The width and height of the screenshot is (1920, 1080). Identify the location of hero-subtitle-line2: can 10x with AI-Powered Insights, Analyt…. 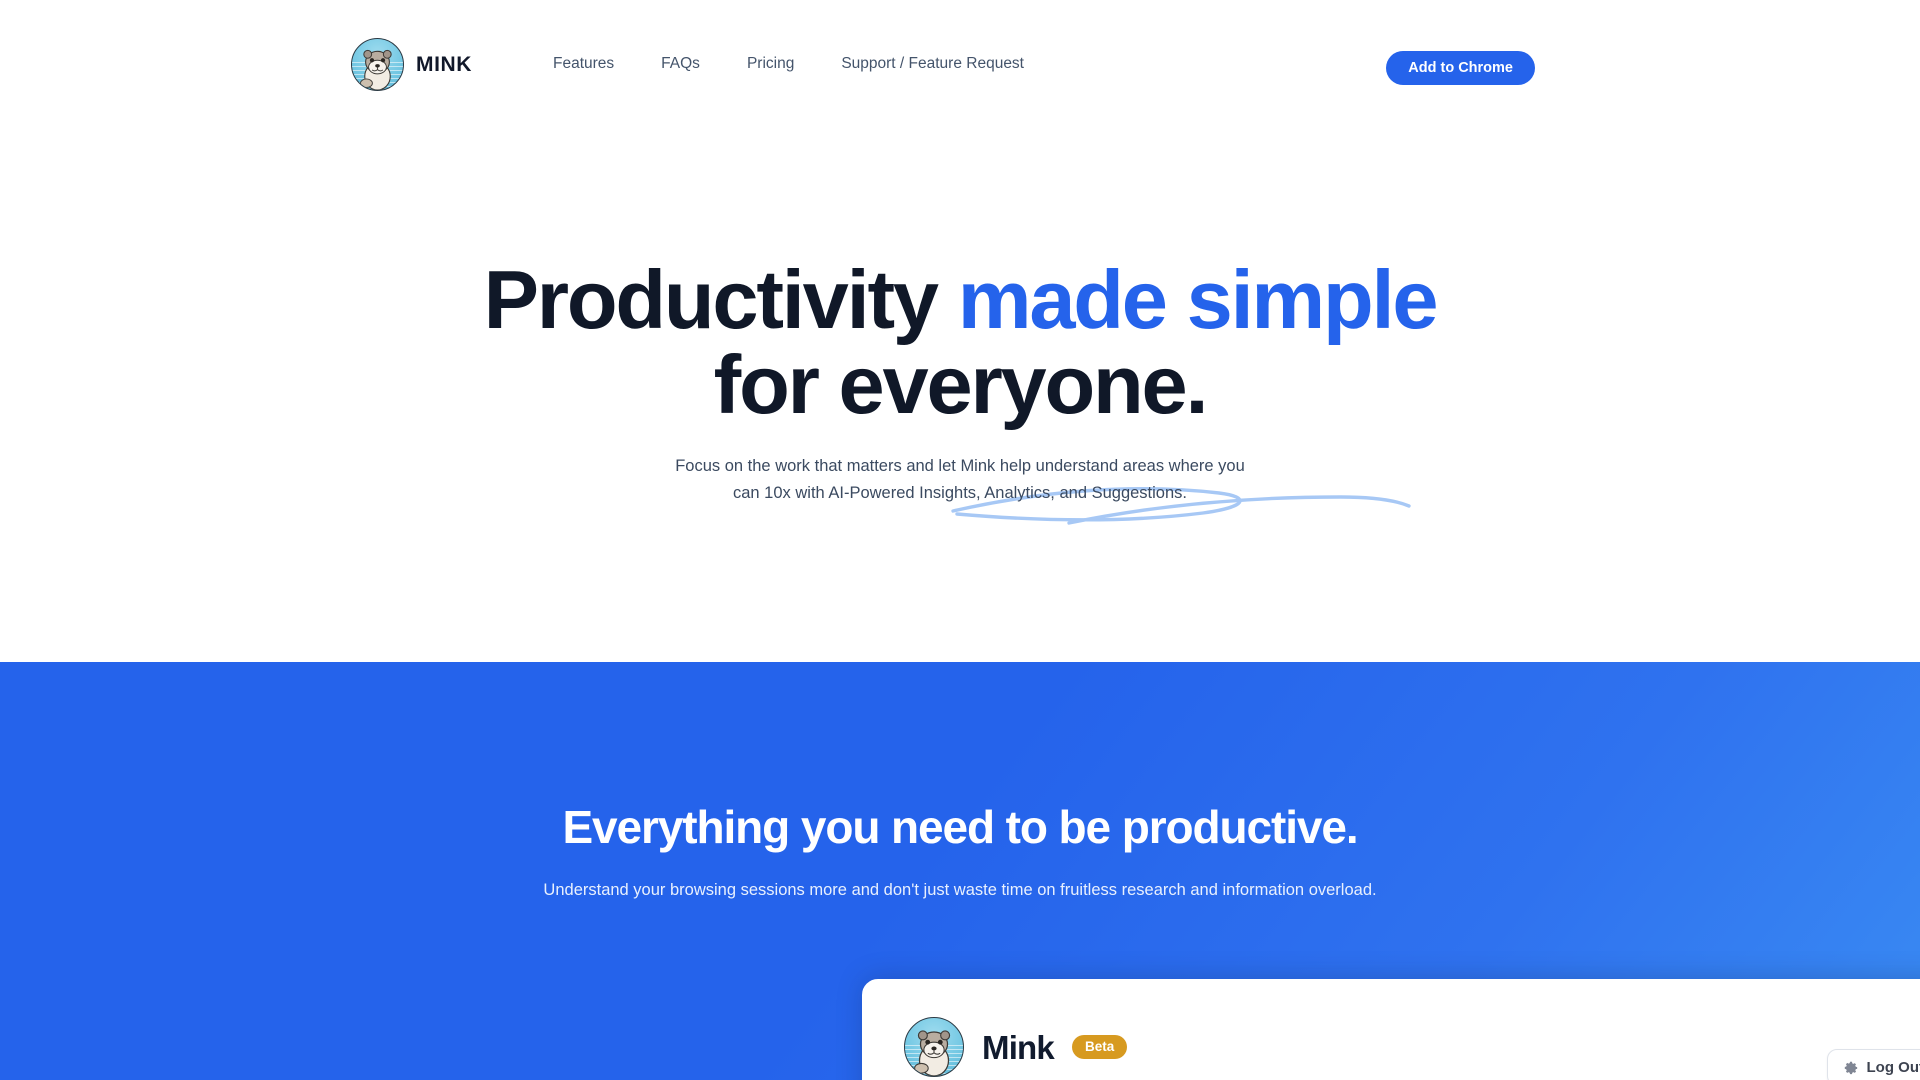
(959, 492).